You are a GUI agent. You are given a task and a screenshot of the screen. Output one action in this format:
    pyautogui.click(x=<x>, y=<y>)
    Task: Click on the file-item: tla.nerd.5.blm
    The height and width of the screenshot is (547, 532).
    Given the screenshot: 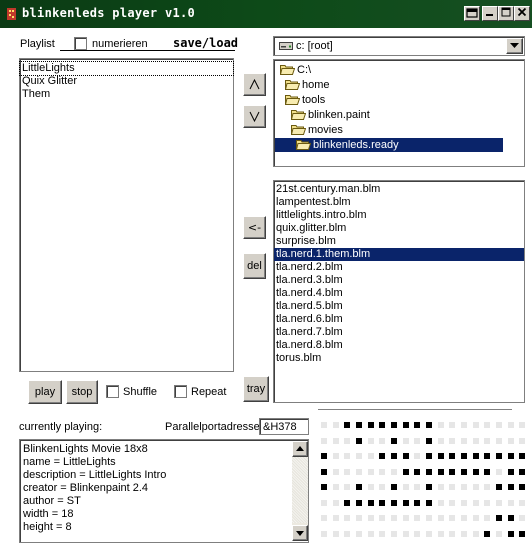 What is the action you would take?
    pyautogui.click(x=399, y=306)
    